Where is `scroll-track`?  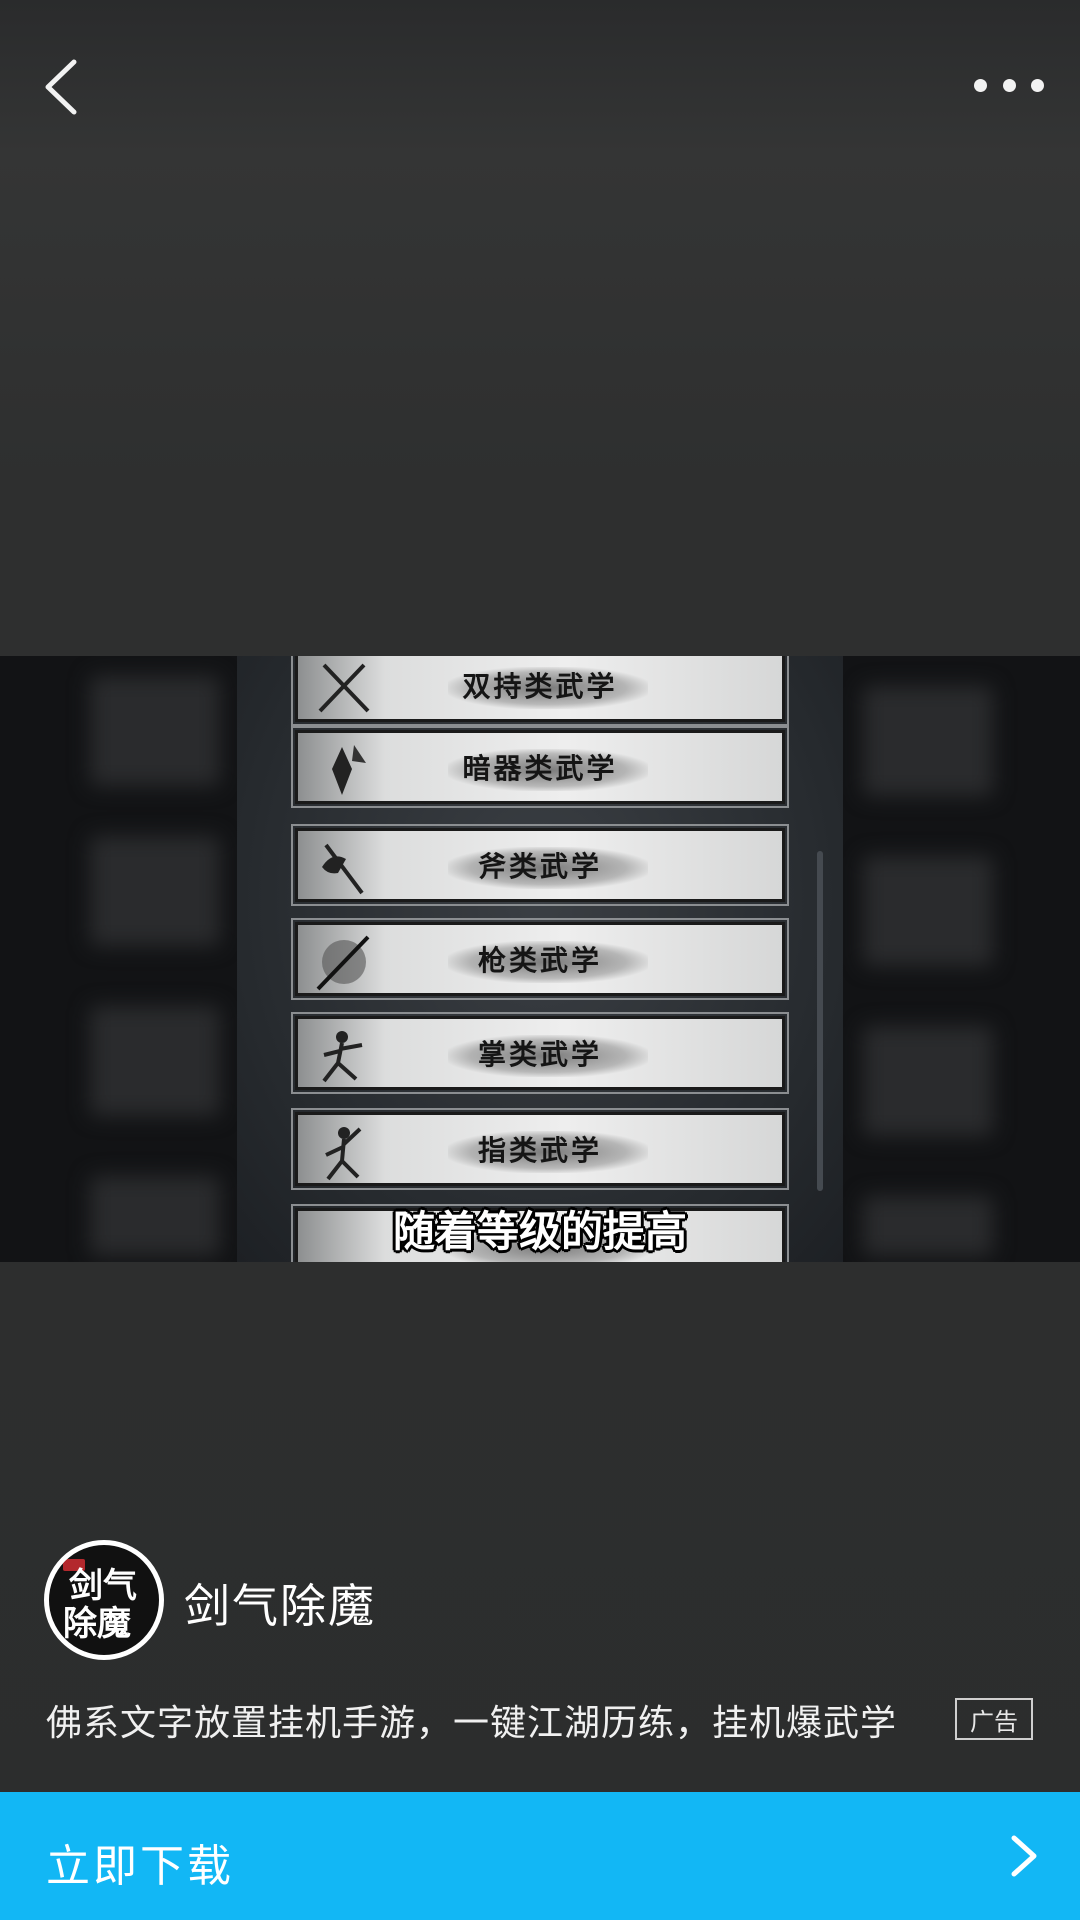
scroll-track is located at coordinates (820, 1021).